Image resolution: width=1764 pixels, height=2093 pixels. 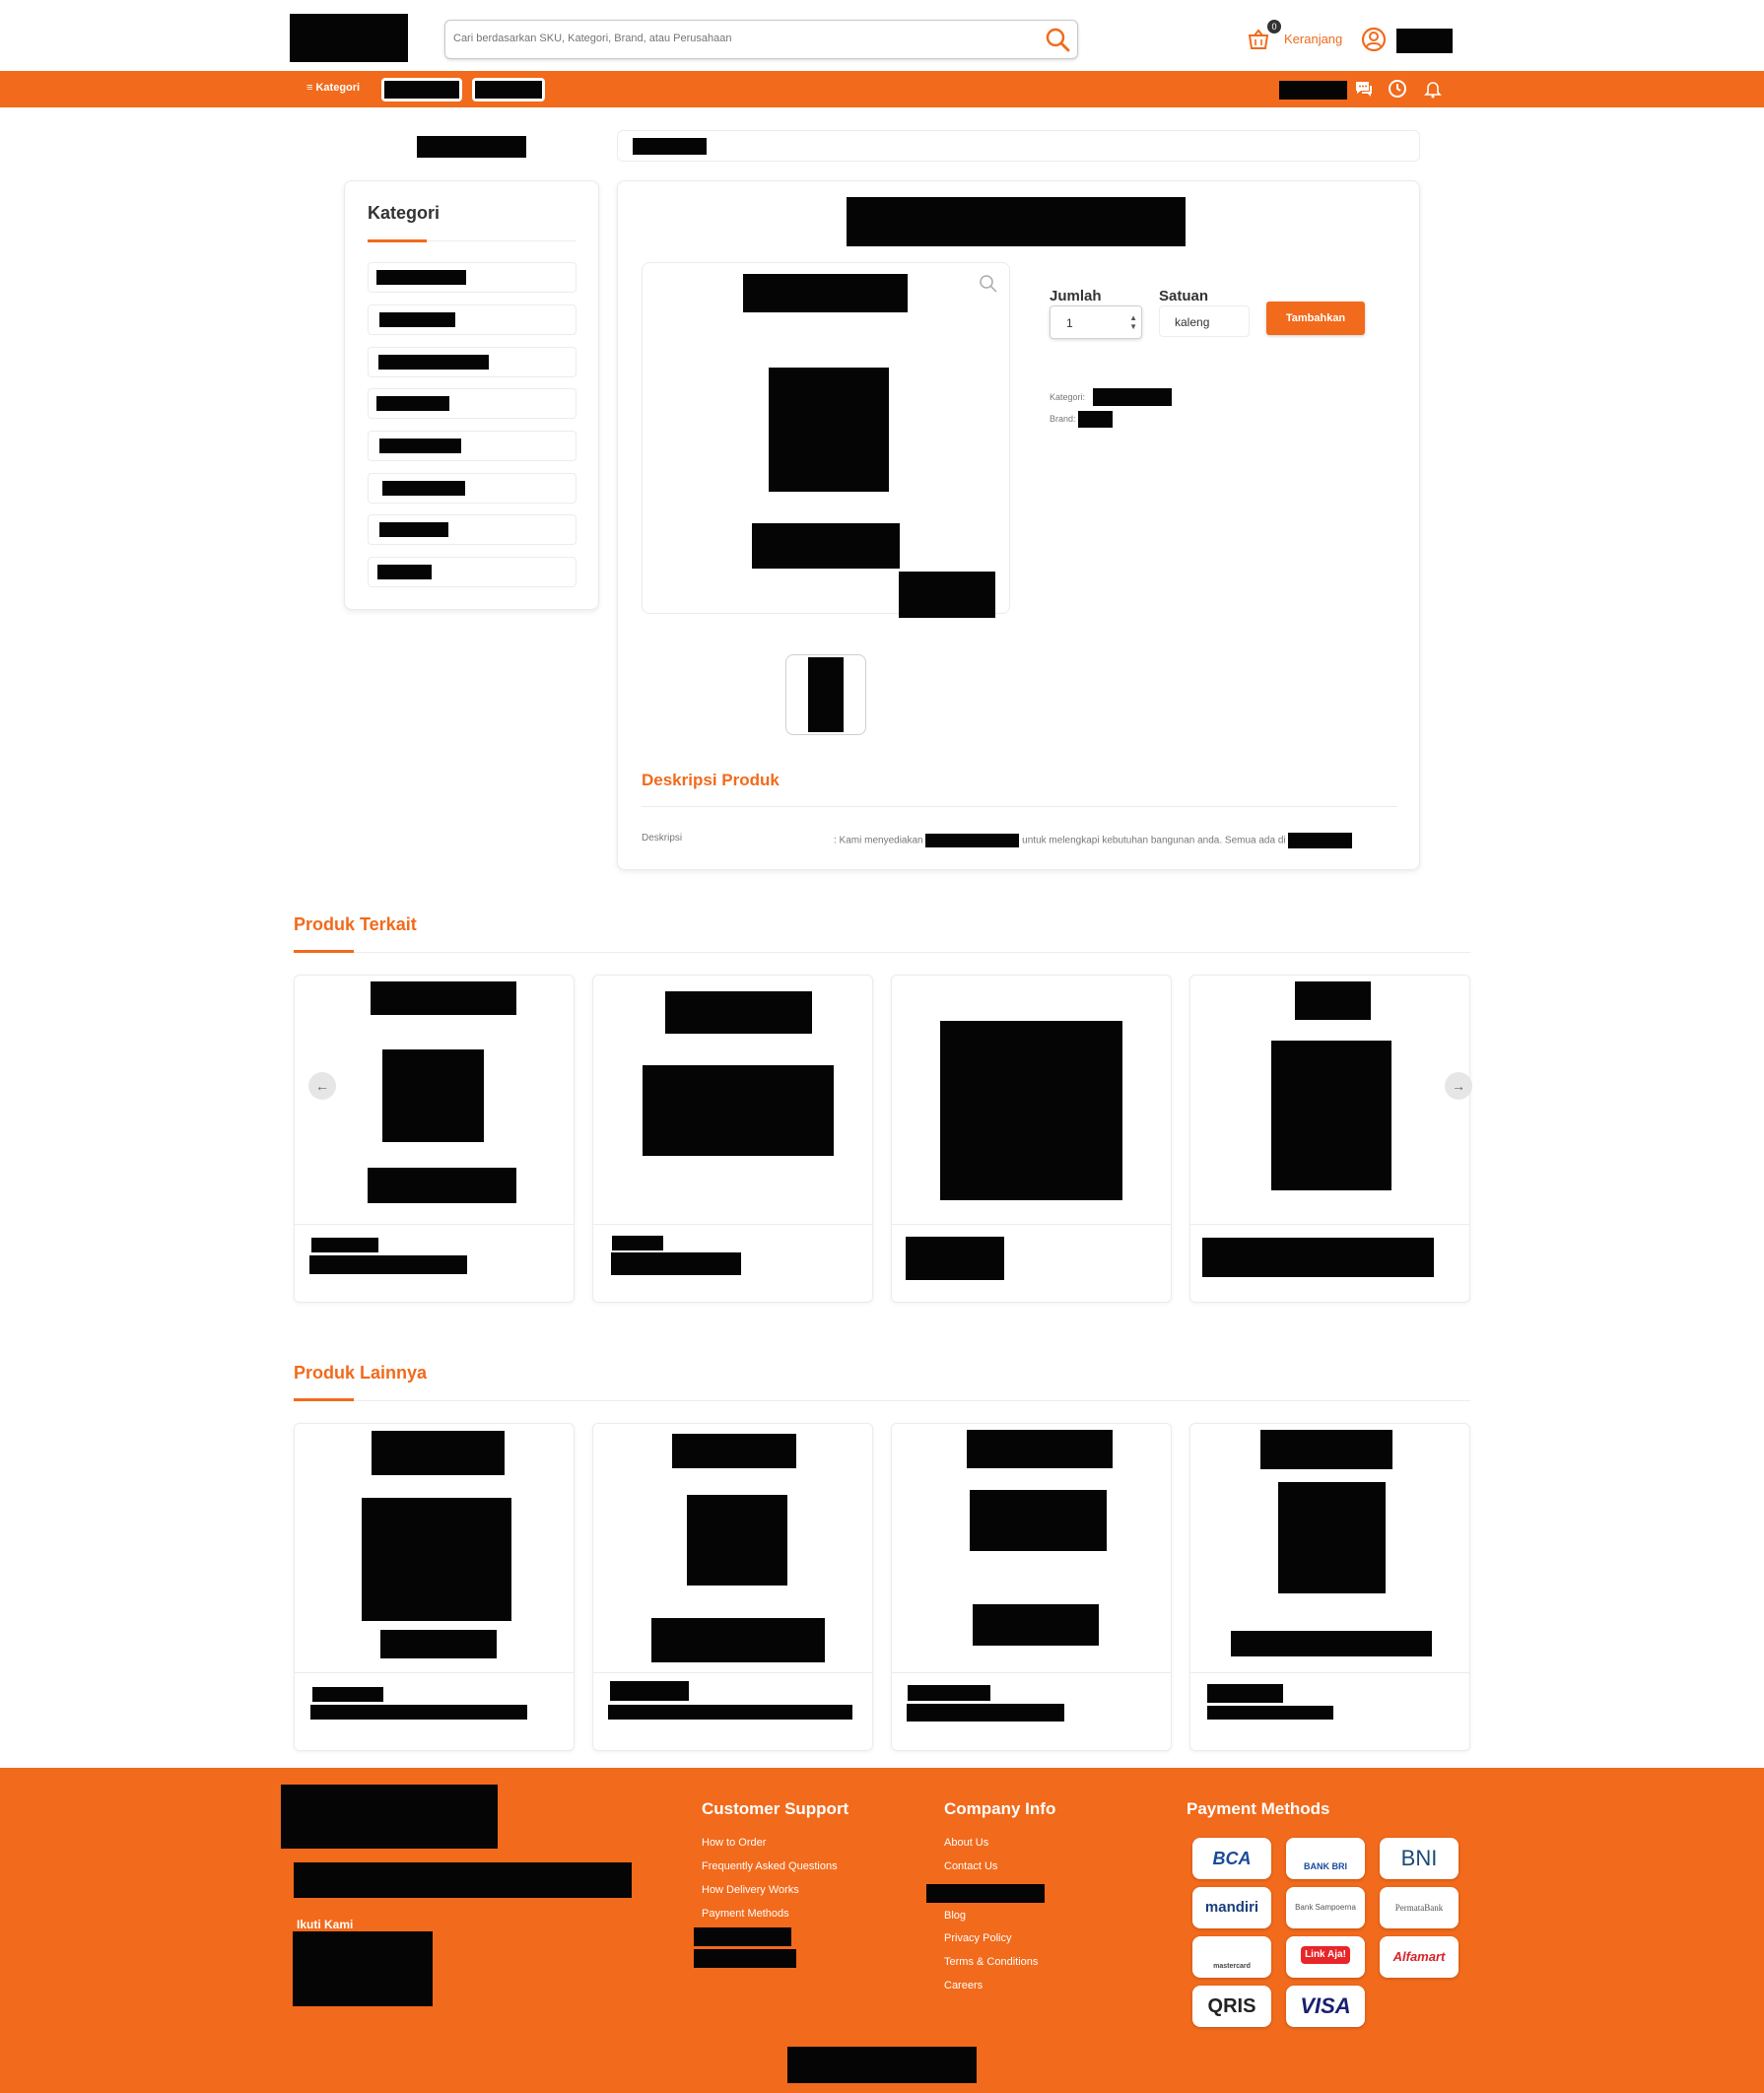 What do you see at coordinates (1016, 221) in the screenshot?
I see `product-title` at bounding box center [1016, 221].